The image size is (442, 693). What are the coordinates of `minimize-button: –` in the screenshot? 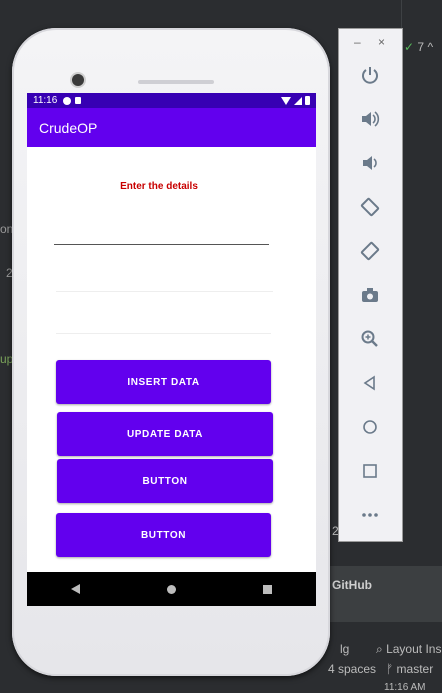 It's located at (357, 42).